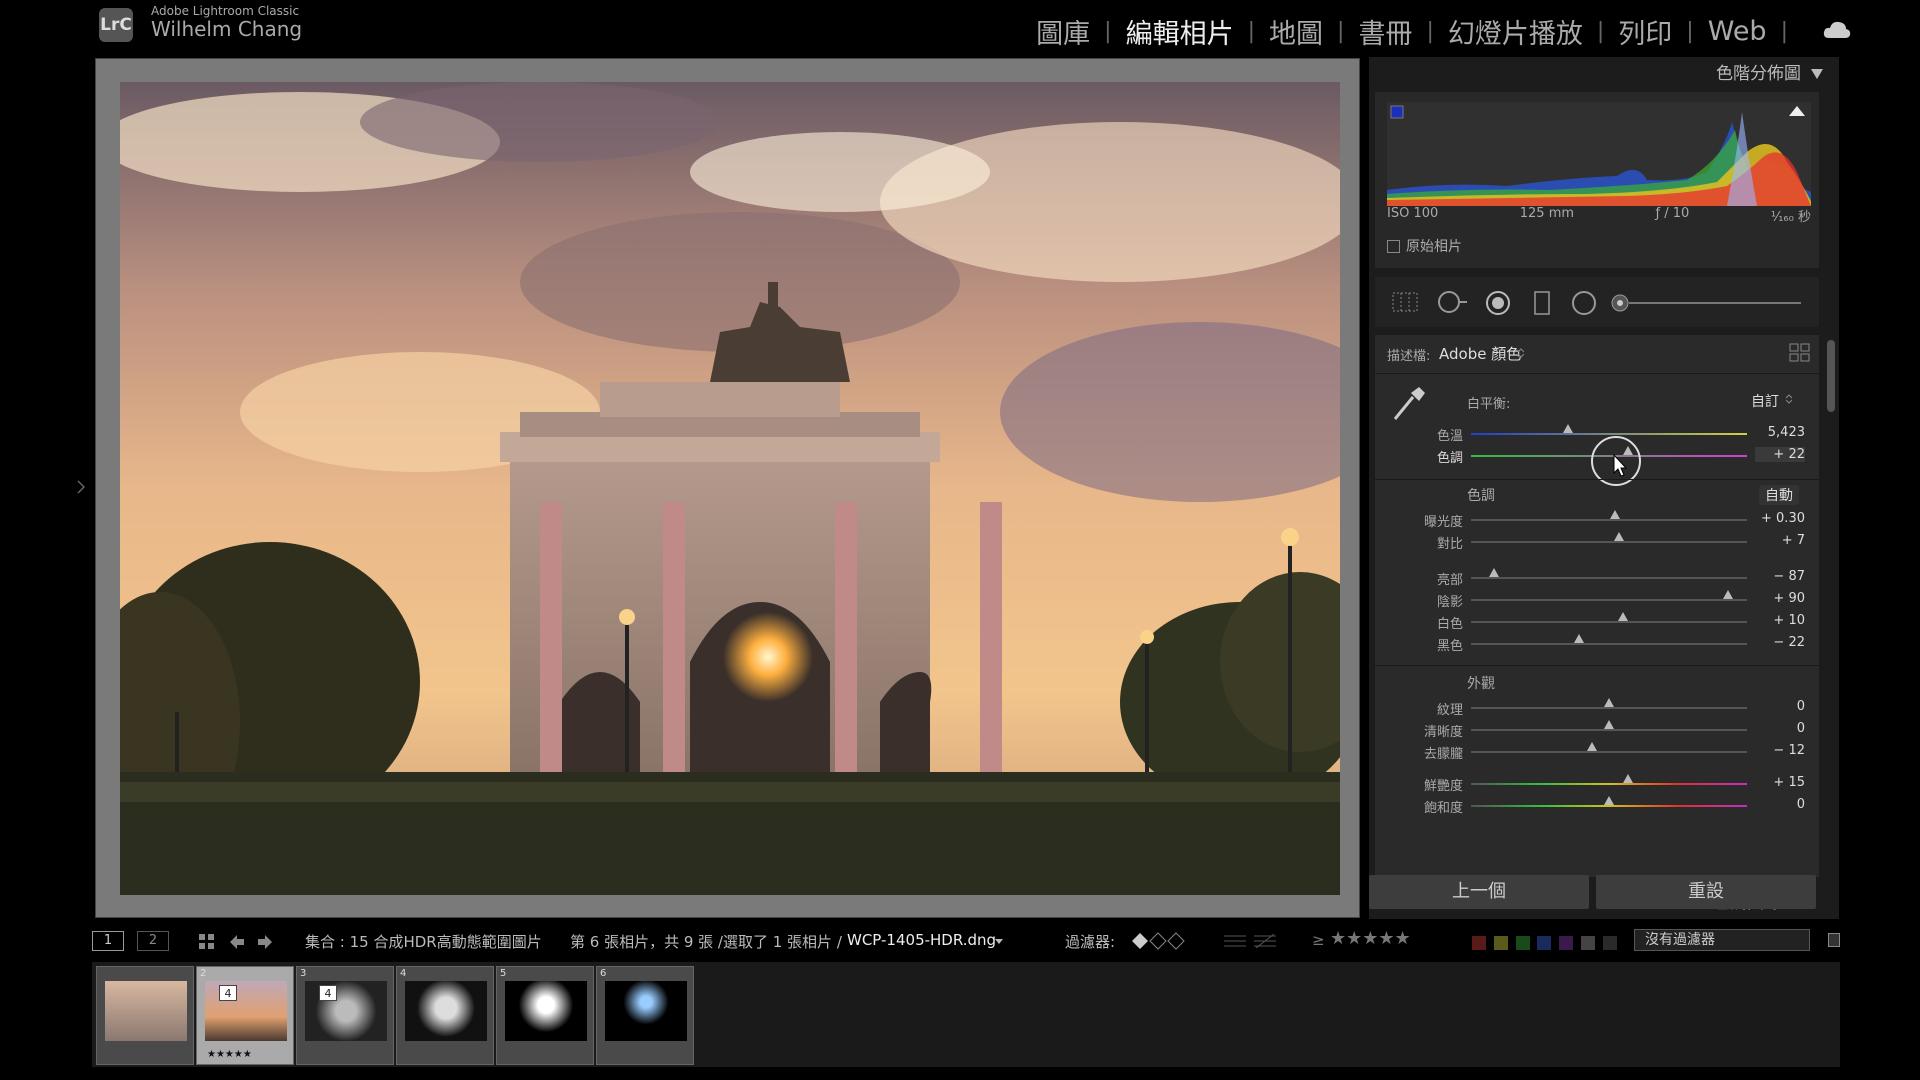 This screenshot has height=1080, width=1920. What do you see at coordinates (921, 940) in the screenshot?
I see `filename: WCP-1405-HDR.dng` at bounding box center [921, 940].